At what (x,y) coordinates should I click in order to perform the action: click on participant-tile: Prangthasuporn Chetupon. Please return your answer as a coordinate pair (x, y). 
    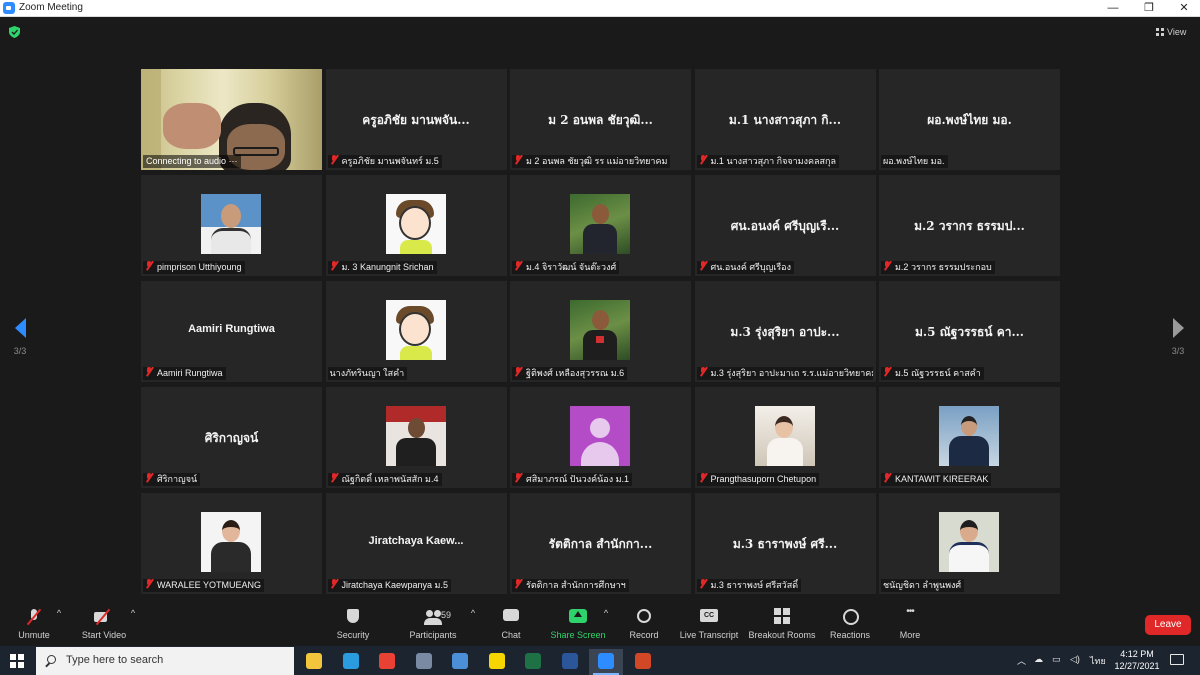
    Looking at the image, I should click on (785, 437).